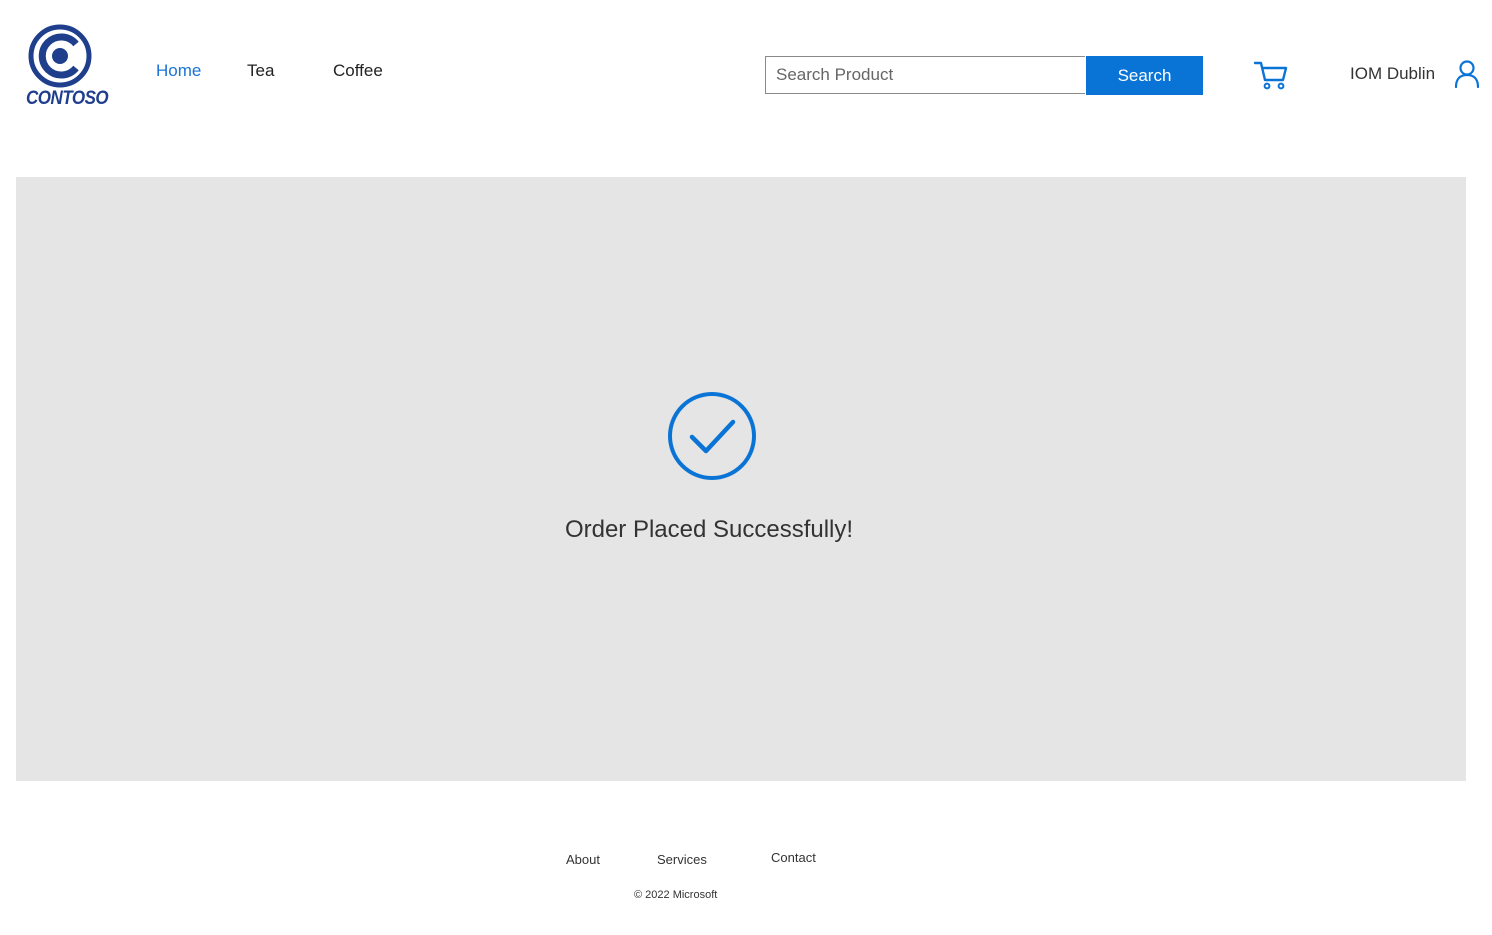  I want to click on logo-text: CONTOSO, so click(67, 97).